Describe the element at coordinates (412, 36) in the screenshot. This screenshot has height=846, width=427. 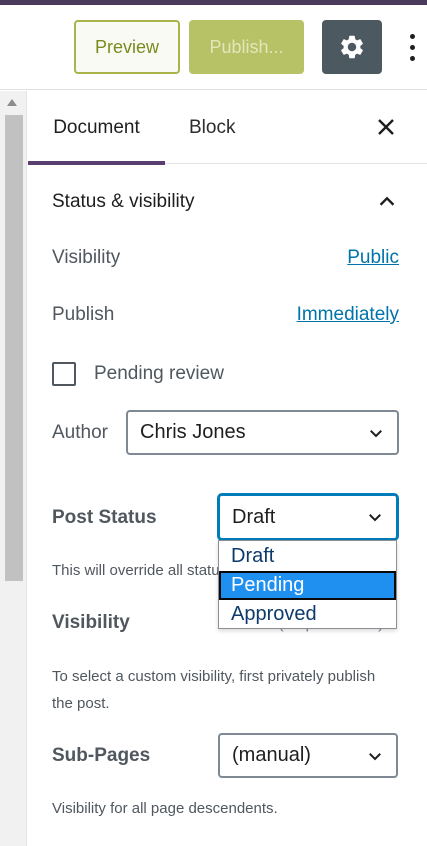
I see `more-vertical-icon` at that location.